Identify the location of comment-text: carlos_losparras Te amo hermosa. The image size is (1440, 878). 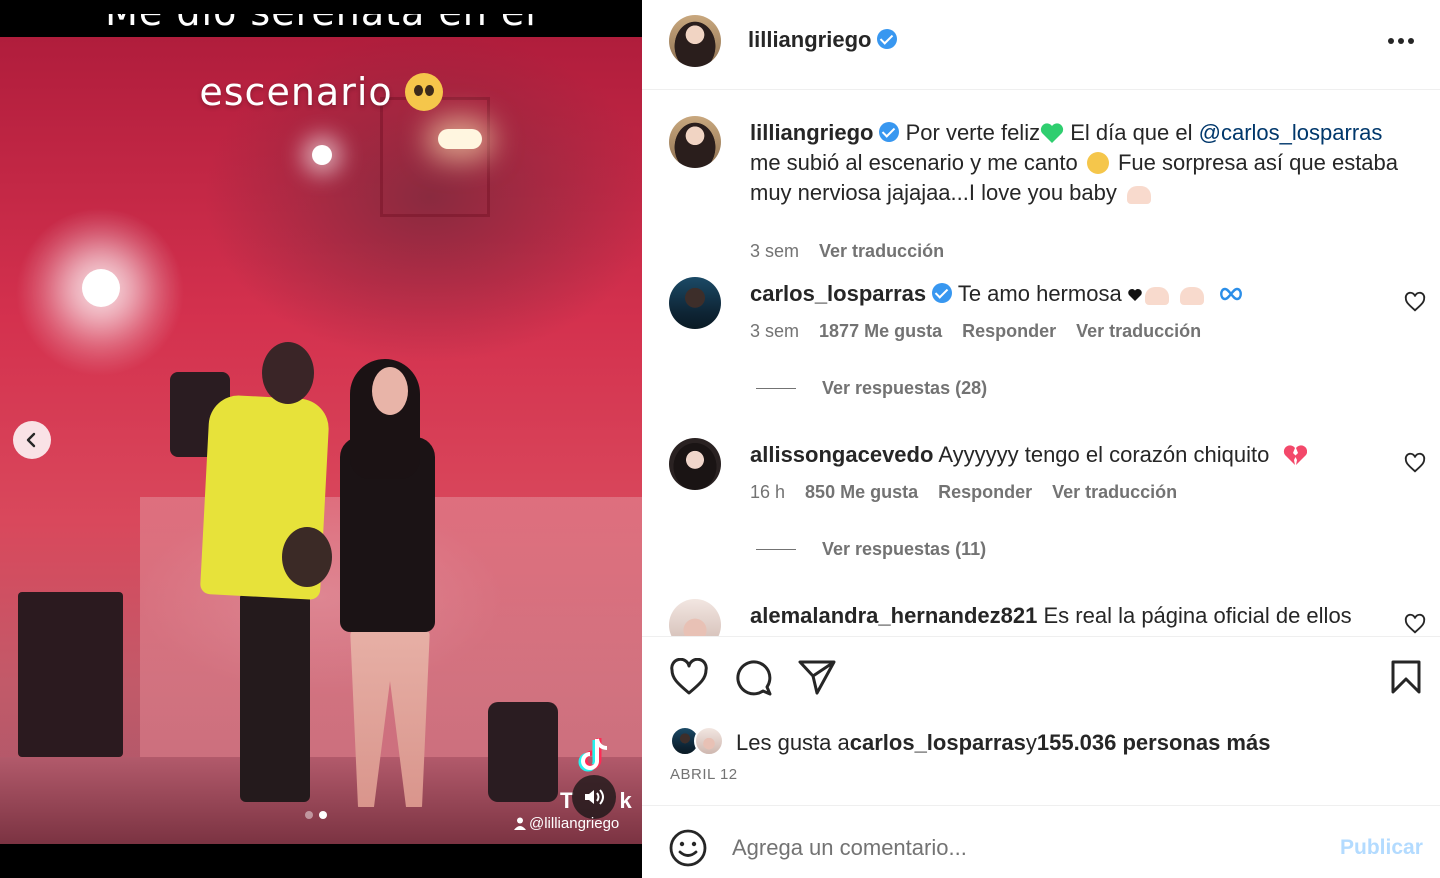
(1075, 294).